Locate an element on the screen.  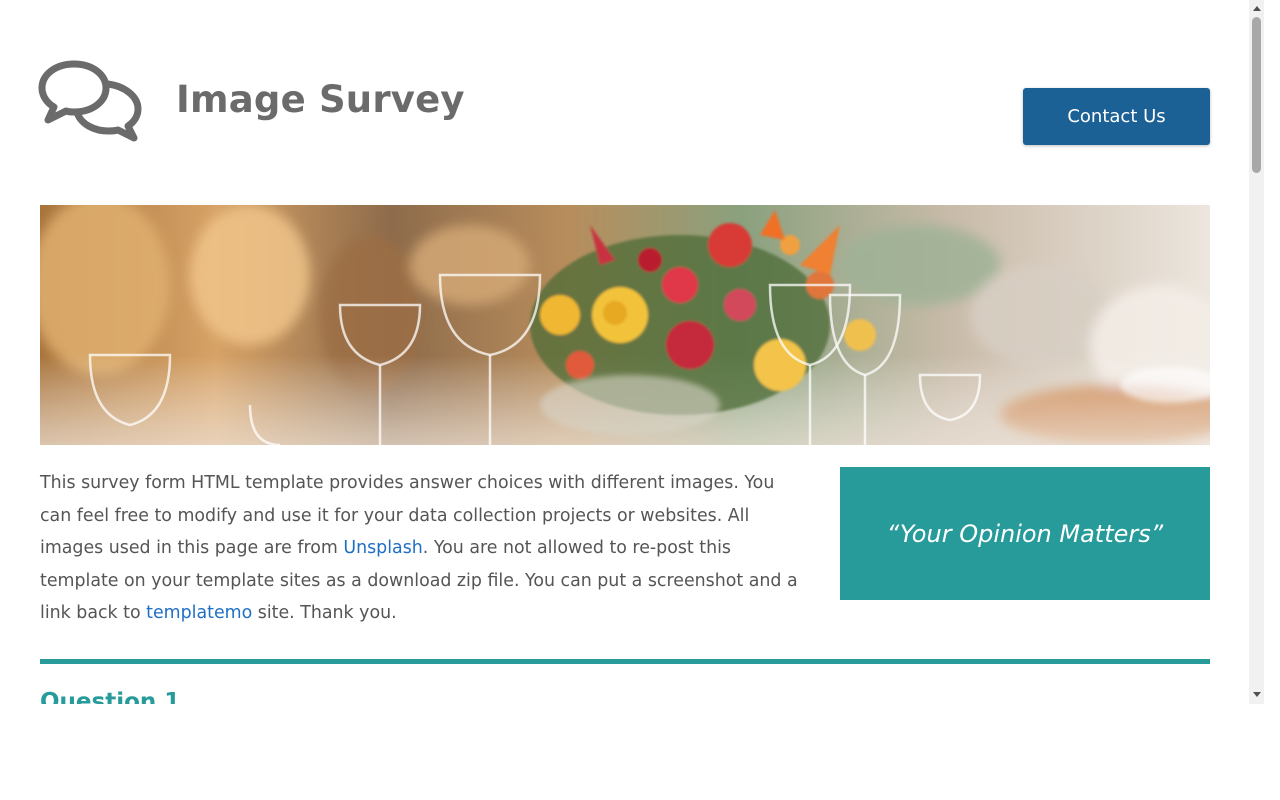
scroll-thumb is located at coordinates (1256, 95).